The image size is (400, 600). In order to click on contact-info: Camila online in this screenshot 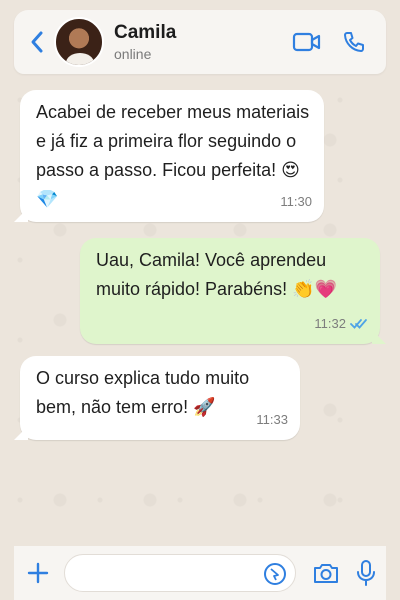, I will do `click(145, 42)`.